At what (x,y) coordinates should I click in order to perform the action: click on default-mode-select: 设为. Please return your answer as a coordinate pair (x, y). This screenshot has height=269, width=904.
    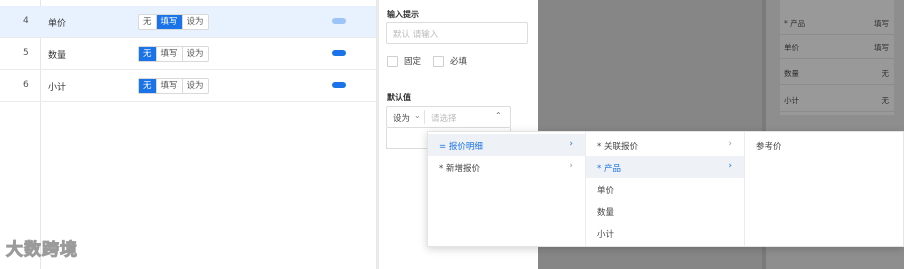
    Looking at the image, I should click on (401, 118).